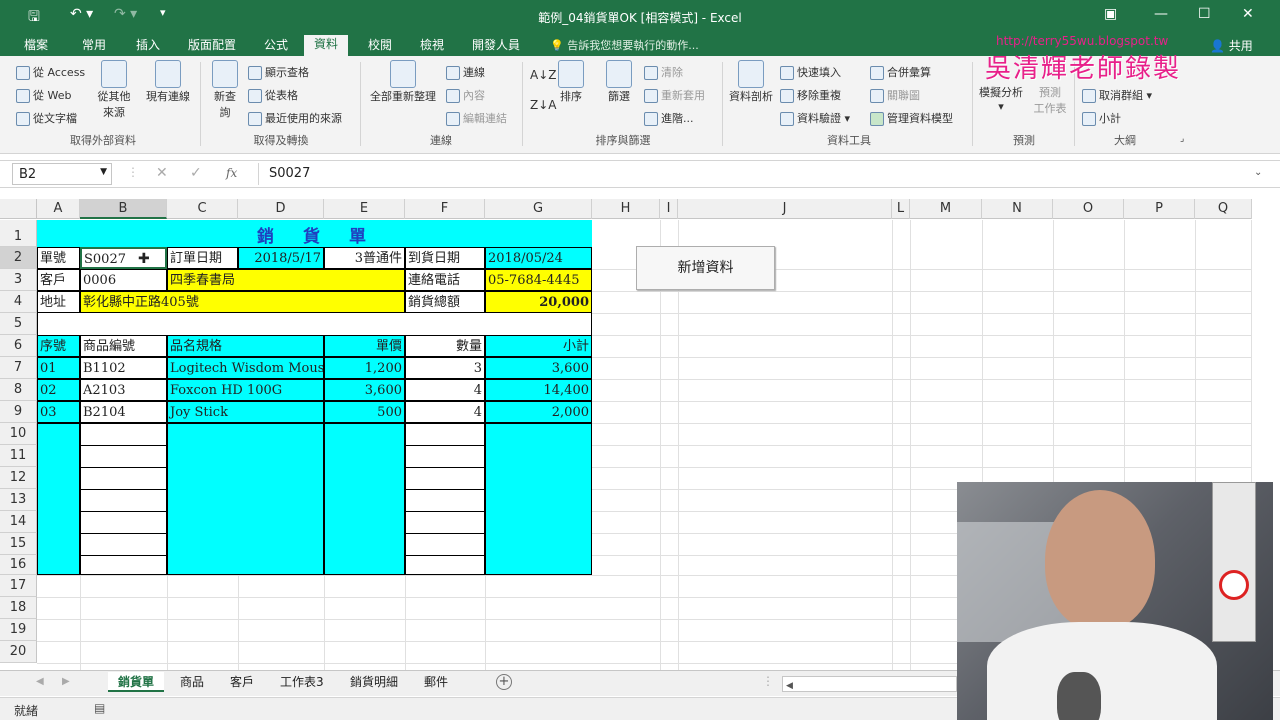  What do you see at coordinates (245, 346) in the screenshot?
I see `header-name: 品名規格` at bounding box center [245, 346].